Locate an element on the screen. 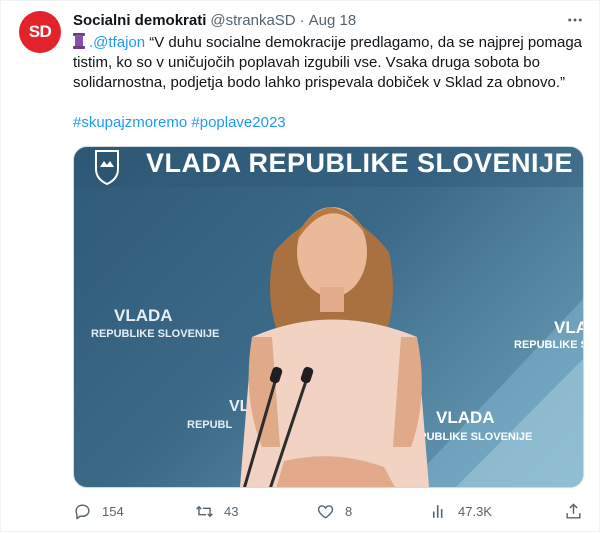  views-button: 47.3K is located at coordinates (460, 511).